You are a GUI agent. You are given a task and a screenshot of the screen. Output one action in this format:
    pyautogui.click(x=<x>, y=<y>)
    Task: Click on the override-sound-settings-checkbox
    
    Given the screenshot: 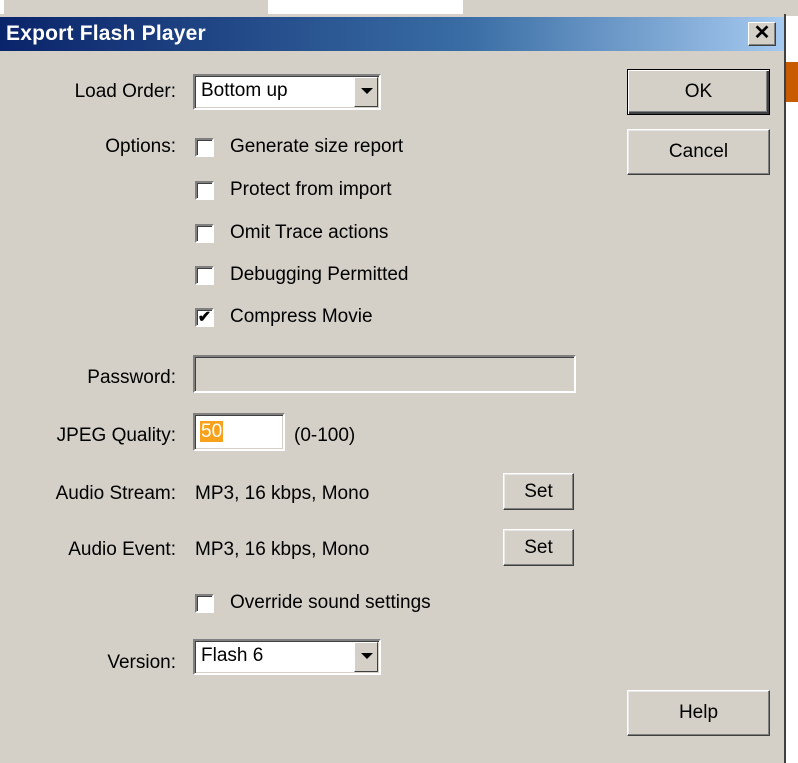 What is the action you would take?
    pyautogui.click(x=204, y=603)
    